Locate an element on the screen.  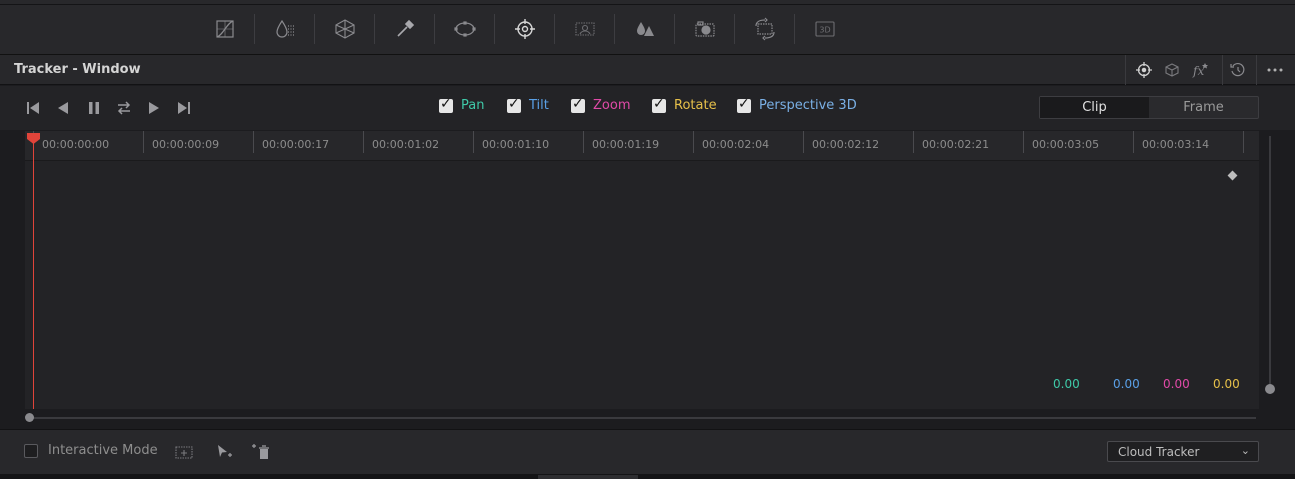
timecode-label: 00:00:03:14 is located at coordinates (1176, 144).